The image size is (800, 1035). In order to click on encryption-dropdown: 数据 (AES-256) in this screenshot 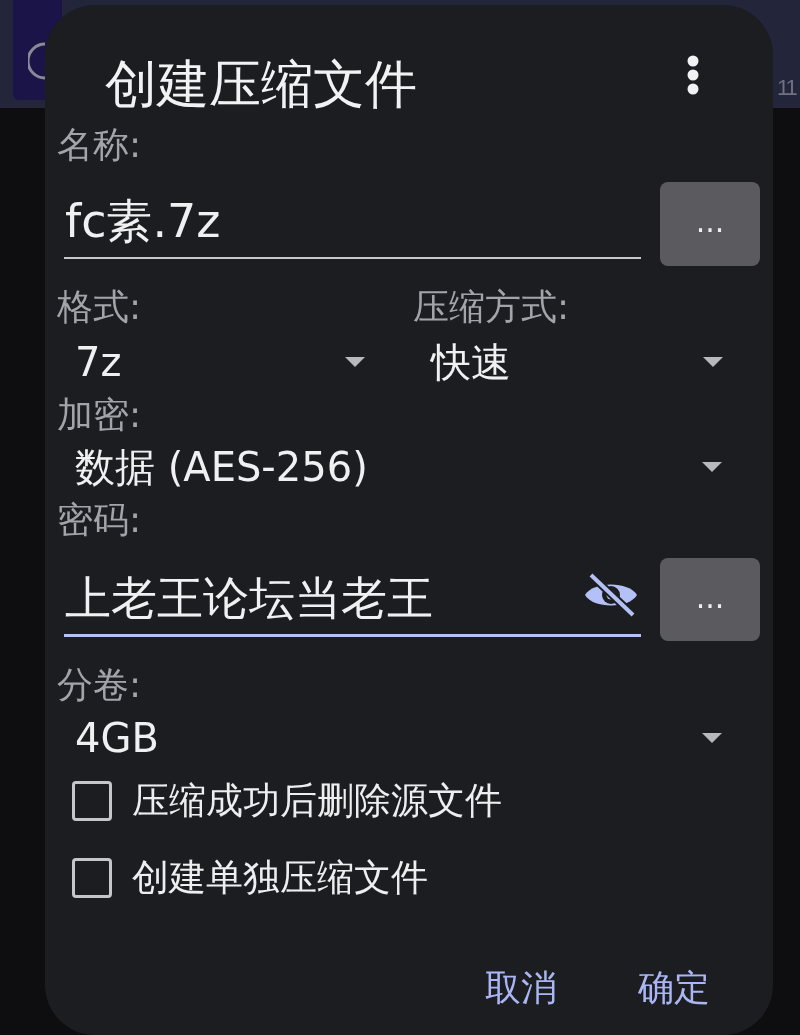, I will do `click(389, 467)`.